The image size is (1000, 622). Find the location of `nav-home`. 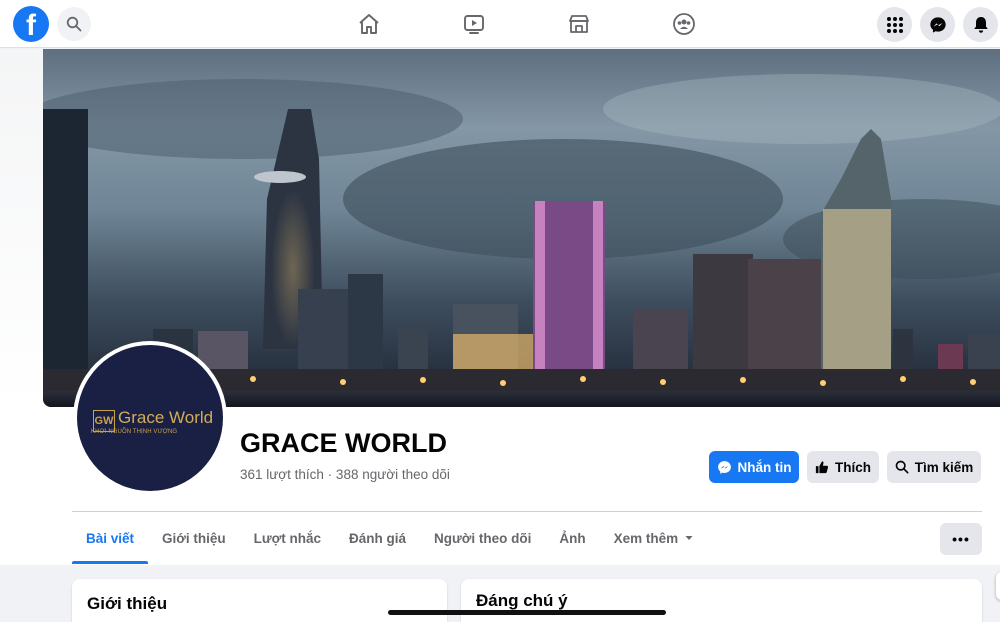

nav-home is located at coordinates (369, 24).